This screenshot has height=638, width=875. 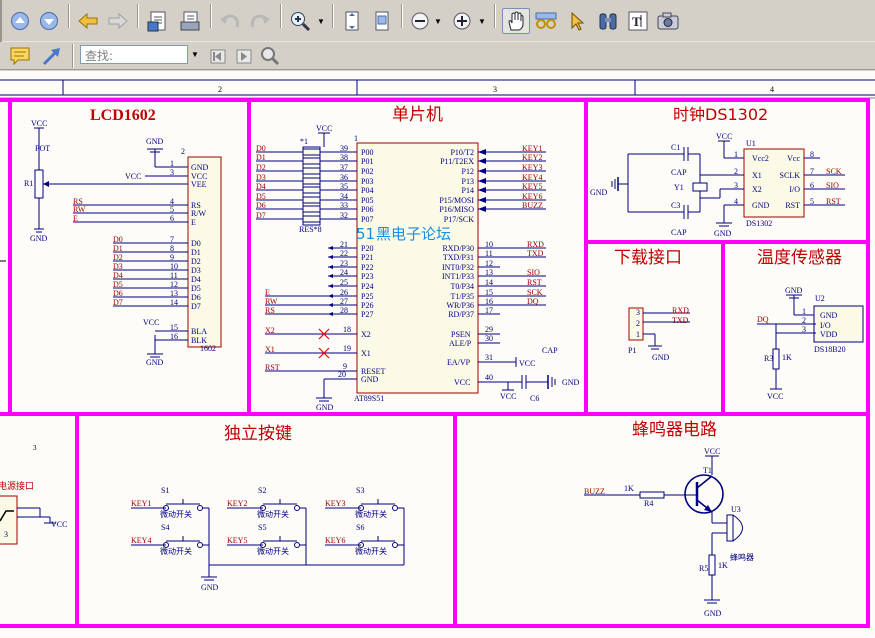 I want to click on comment-icon, so click(x=20, y=56).